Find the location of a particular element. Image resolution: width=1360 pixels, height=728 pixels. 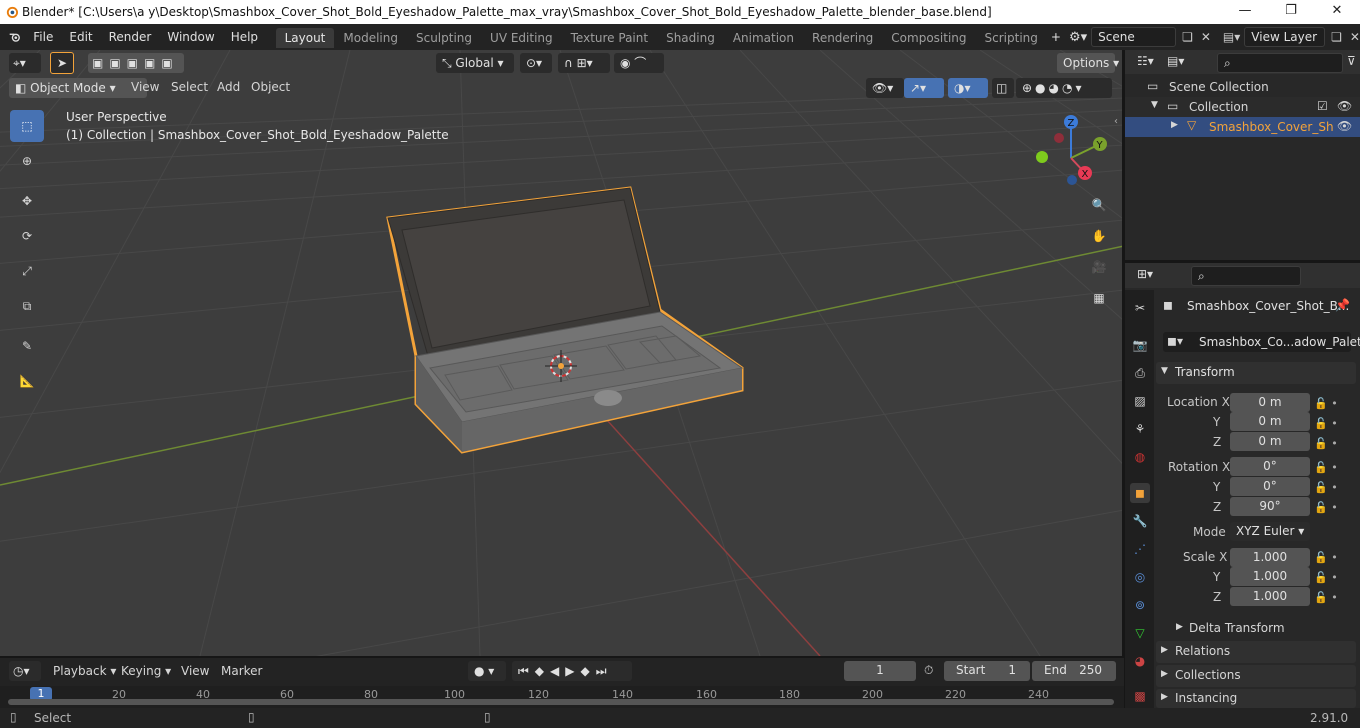

scale-y-field: 1.000 is located at coordinates (1270, 576).